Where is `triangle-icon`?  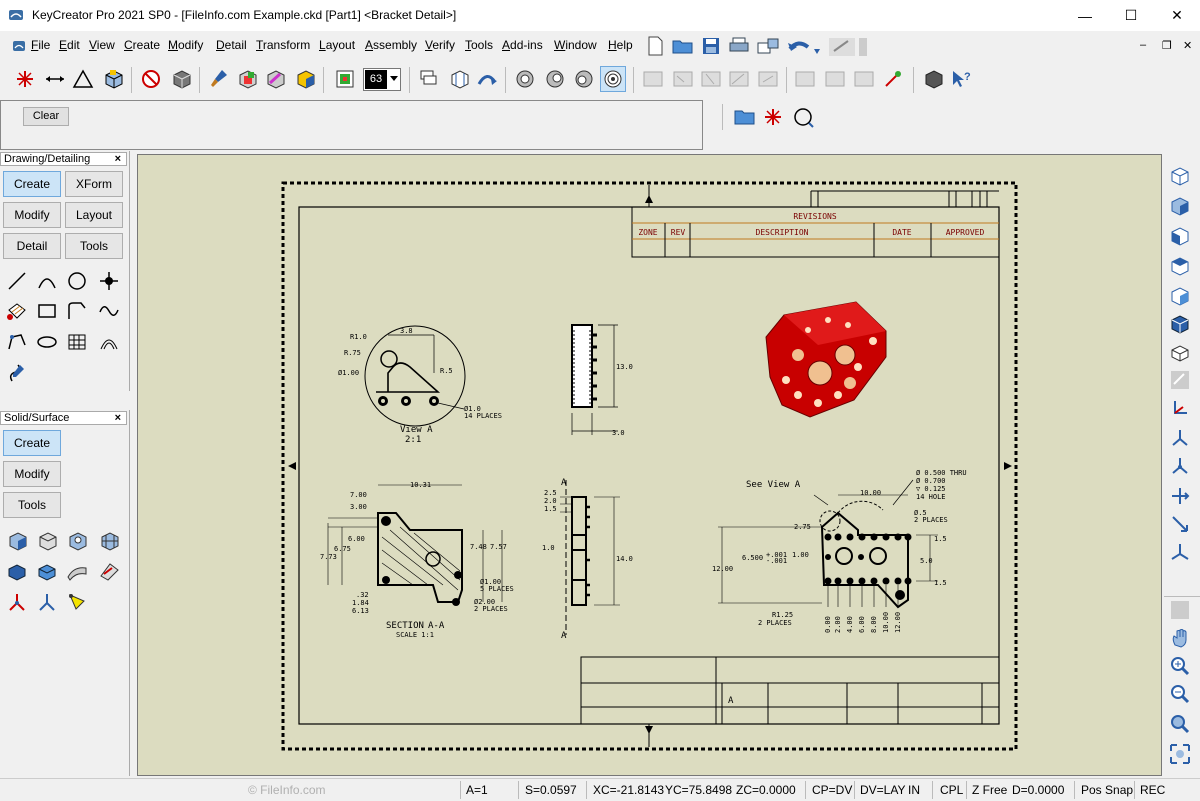
triangle-icon is located at coordinates (83, 79).